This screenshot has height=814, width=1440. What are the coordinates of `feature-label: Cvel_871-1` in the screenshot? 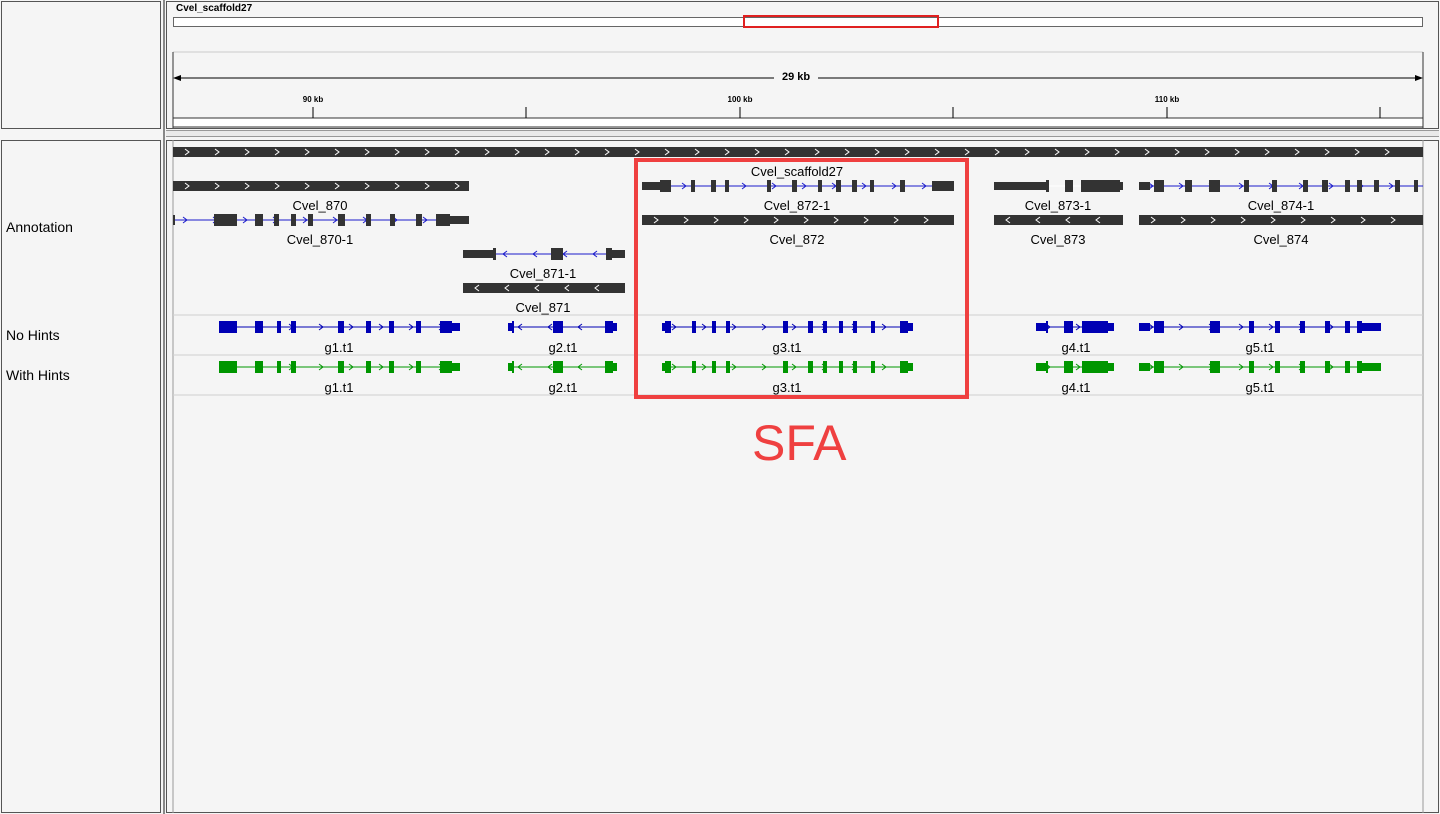 It's located at (543, 273).